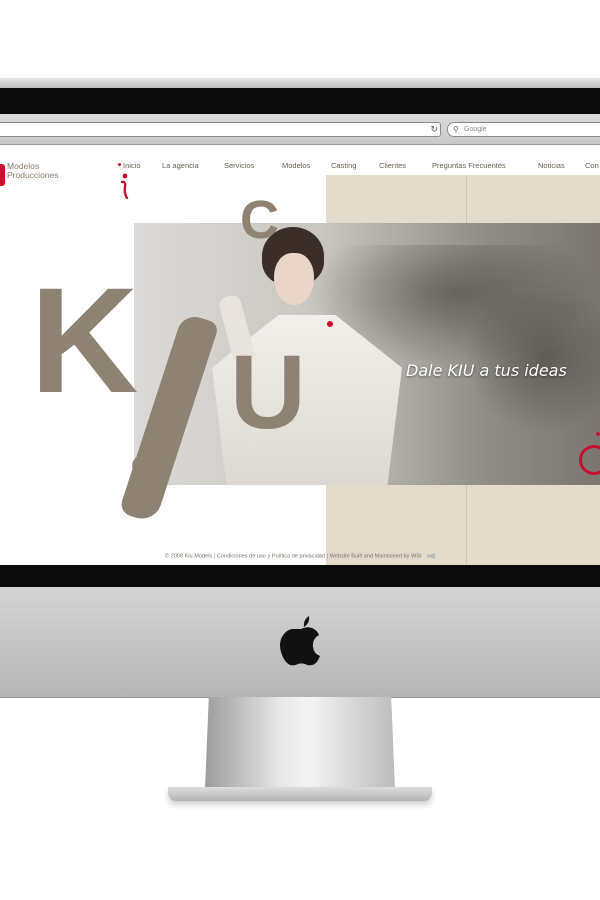 This screenshot has width=600, height=900. What do you see at coordinates (431, 556) in the screenshot?
I see `sound-icon` at bounding box center [431, 556].